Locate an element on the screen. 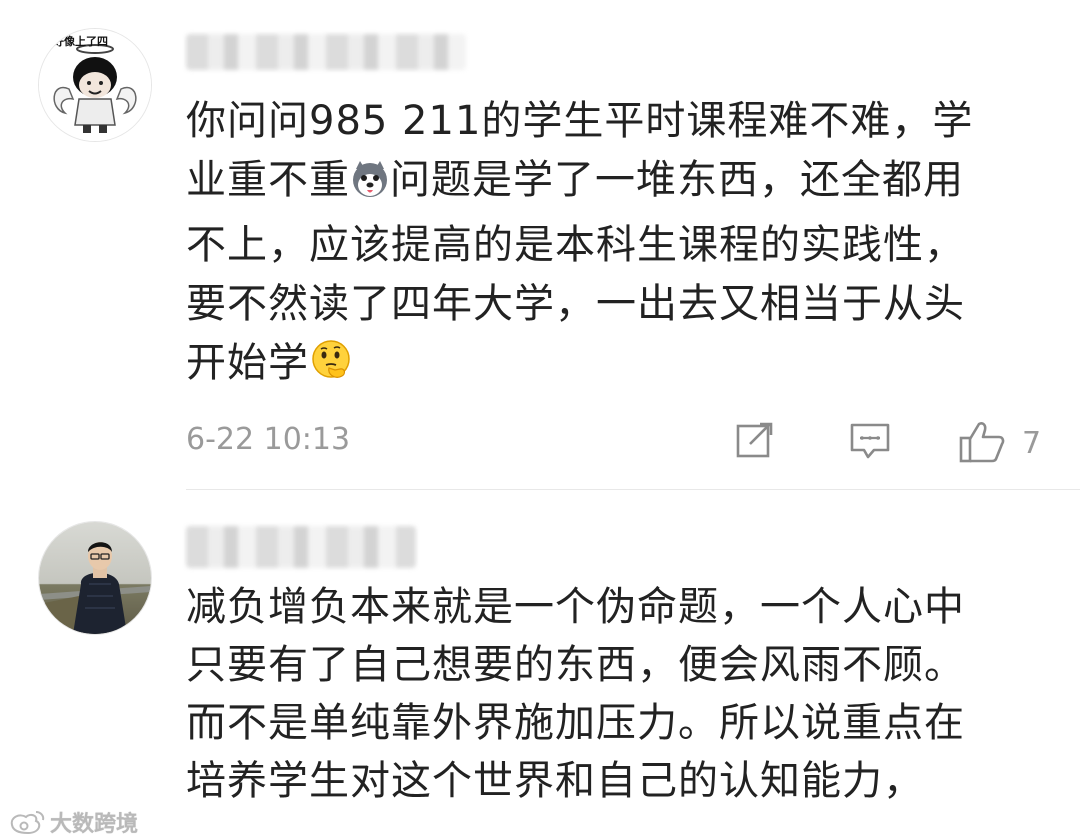 The width and height of the screenshot is (1080, 838). comment-line: 不上，应该提高的是本科生课程的实践性， is located at coordinates (575, 245).